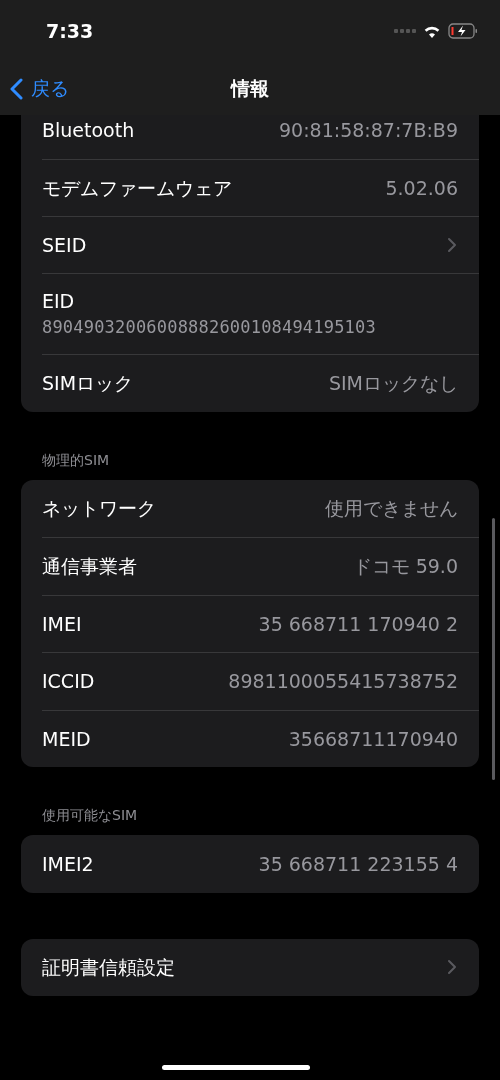  Describe the element at coordinates (250, 89) in the screenshot. I see `page-title: 情報` at that location.